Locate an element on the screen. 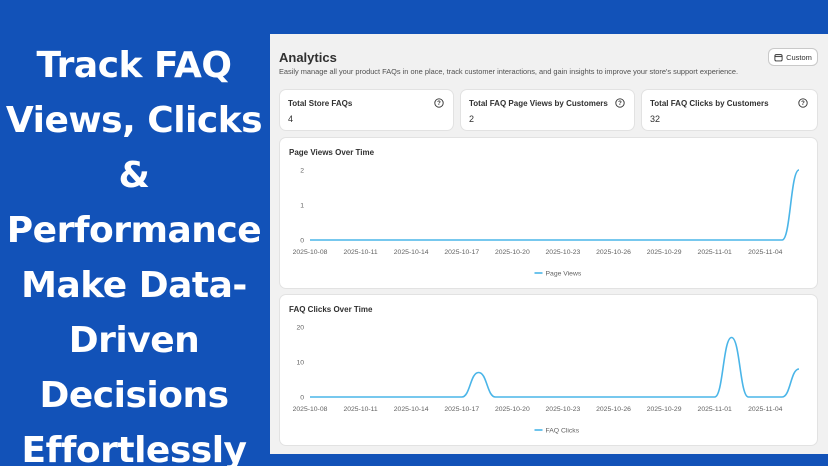 The height and width of the screenshot is (466, 828). promo-line: Make Data- is located at coordinates (134, 285).